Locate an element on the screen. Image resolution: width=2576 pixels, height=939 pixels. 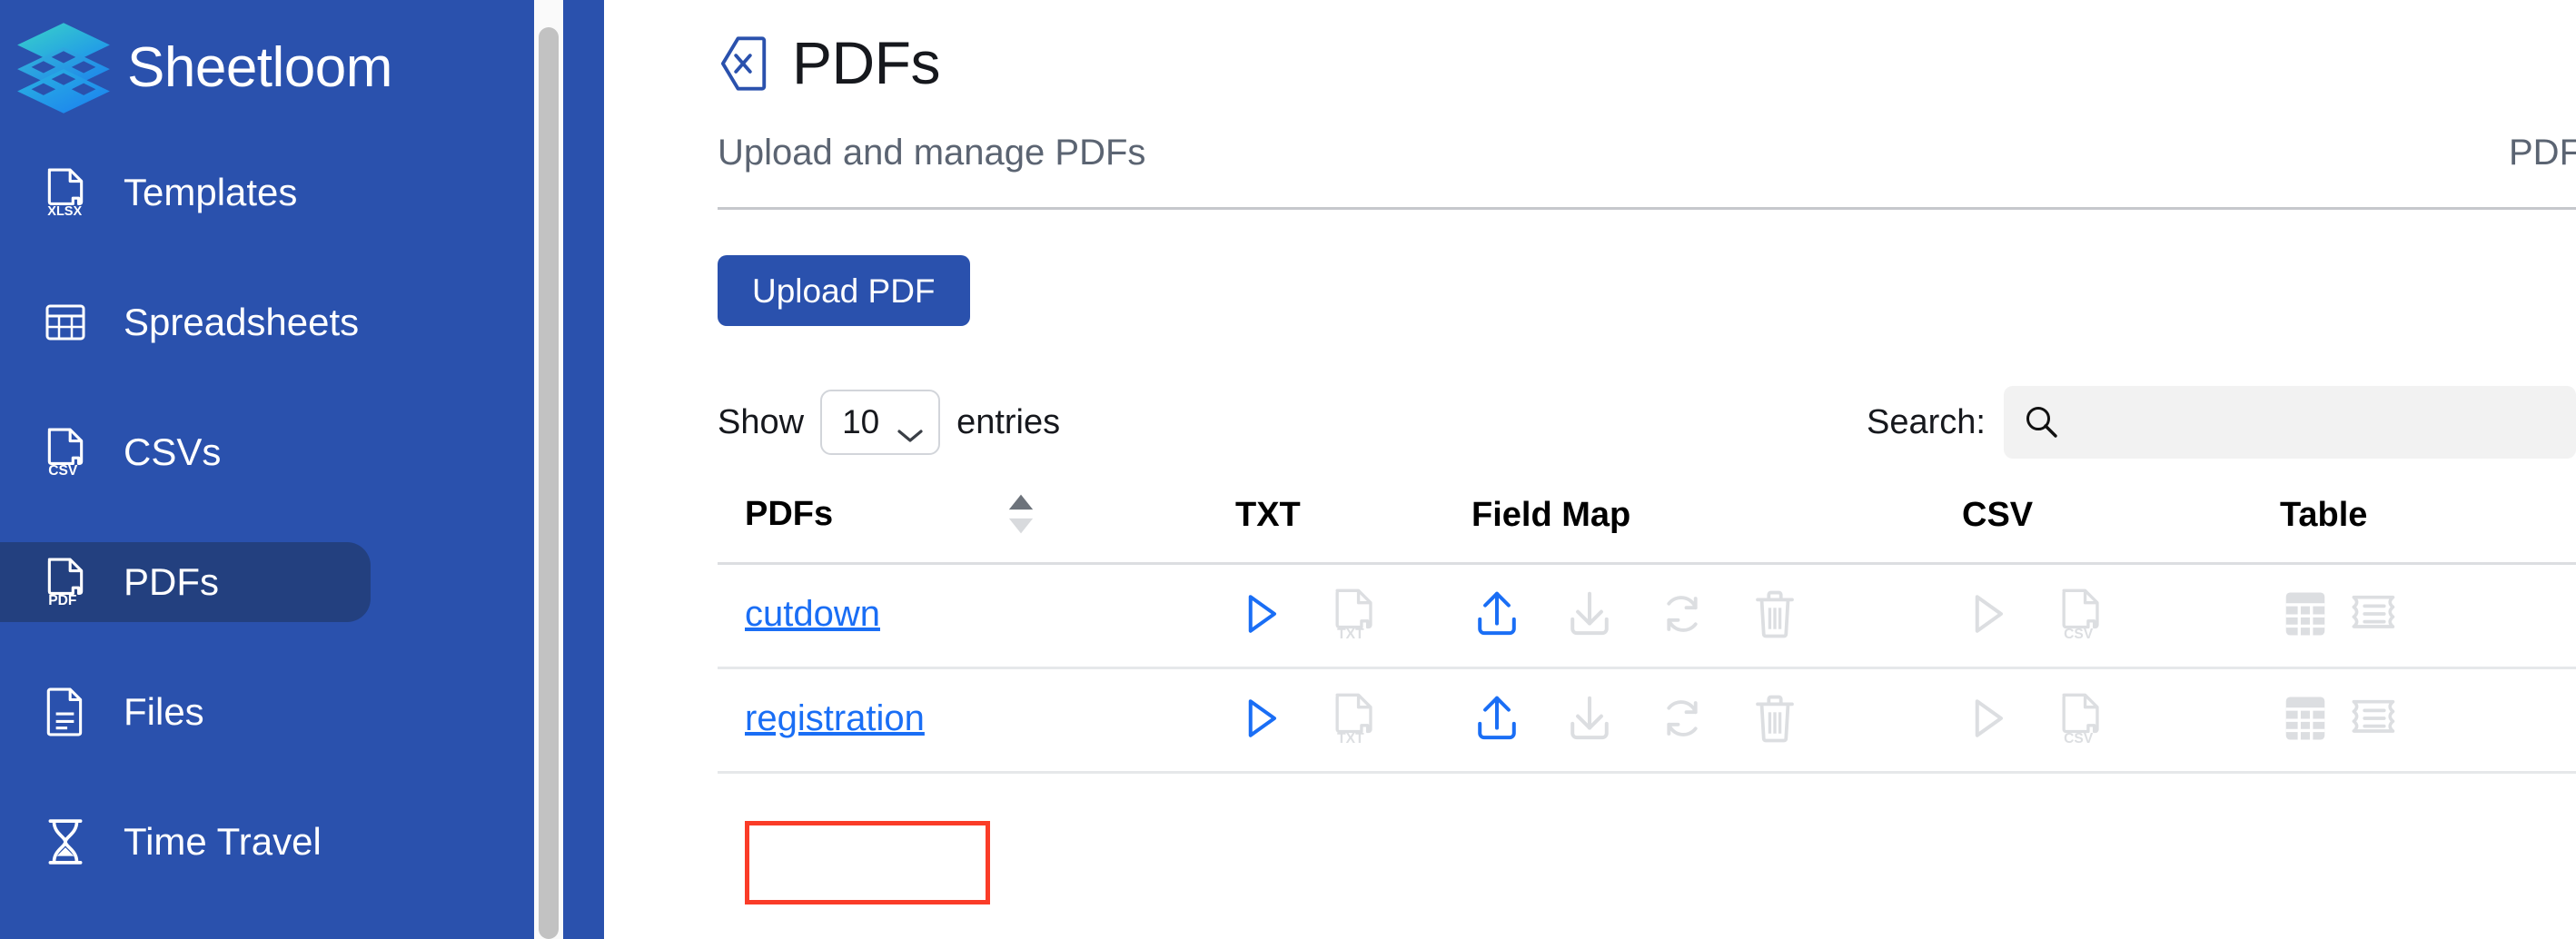
table-header-row: PDFs TXT Field Map CSV Table is located at coordinates (1647, 529).